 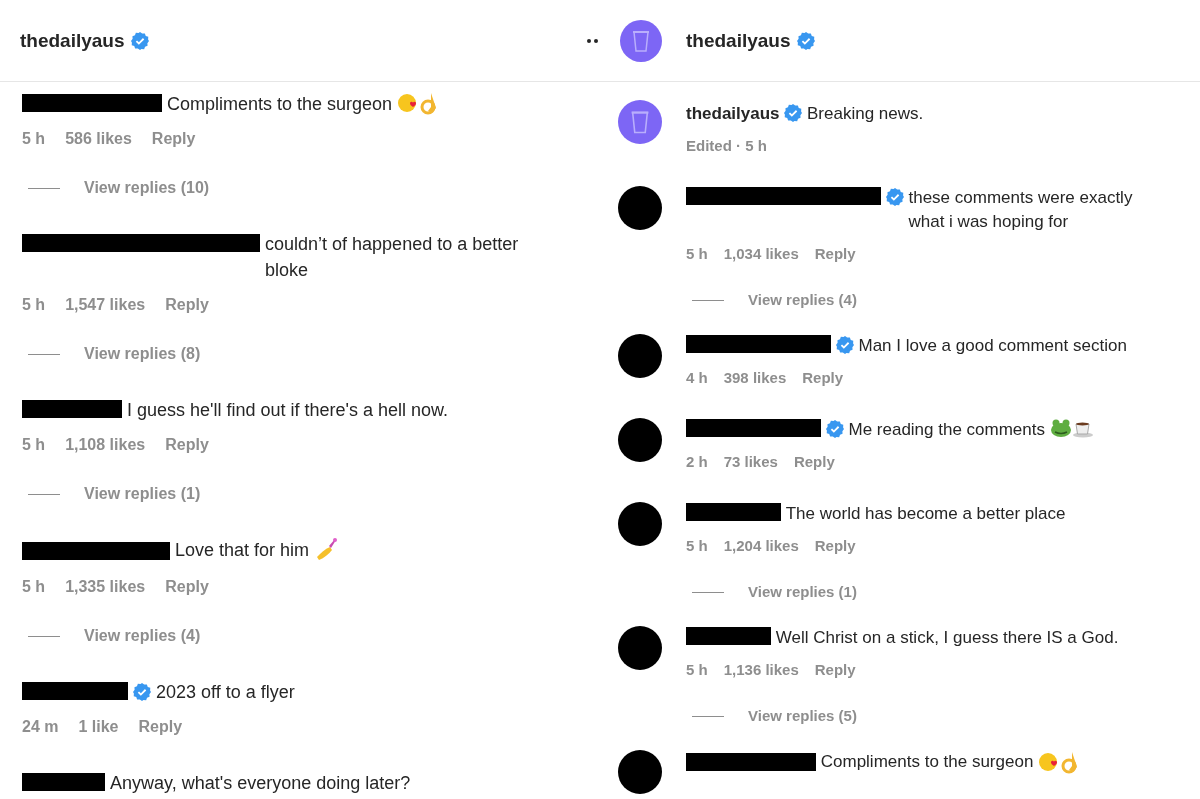 I want to click on comment-text: Well Christ on a stick, I guess there IS a God., so click(x=947, y=638).